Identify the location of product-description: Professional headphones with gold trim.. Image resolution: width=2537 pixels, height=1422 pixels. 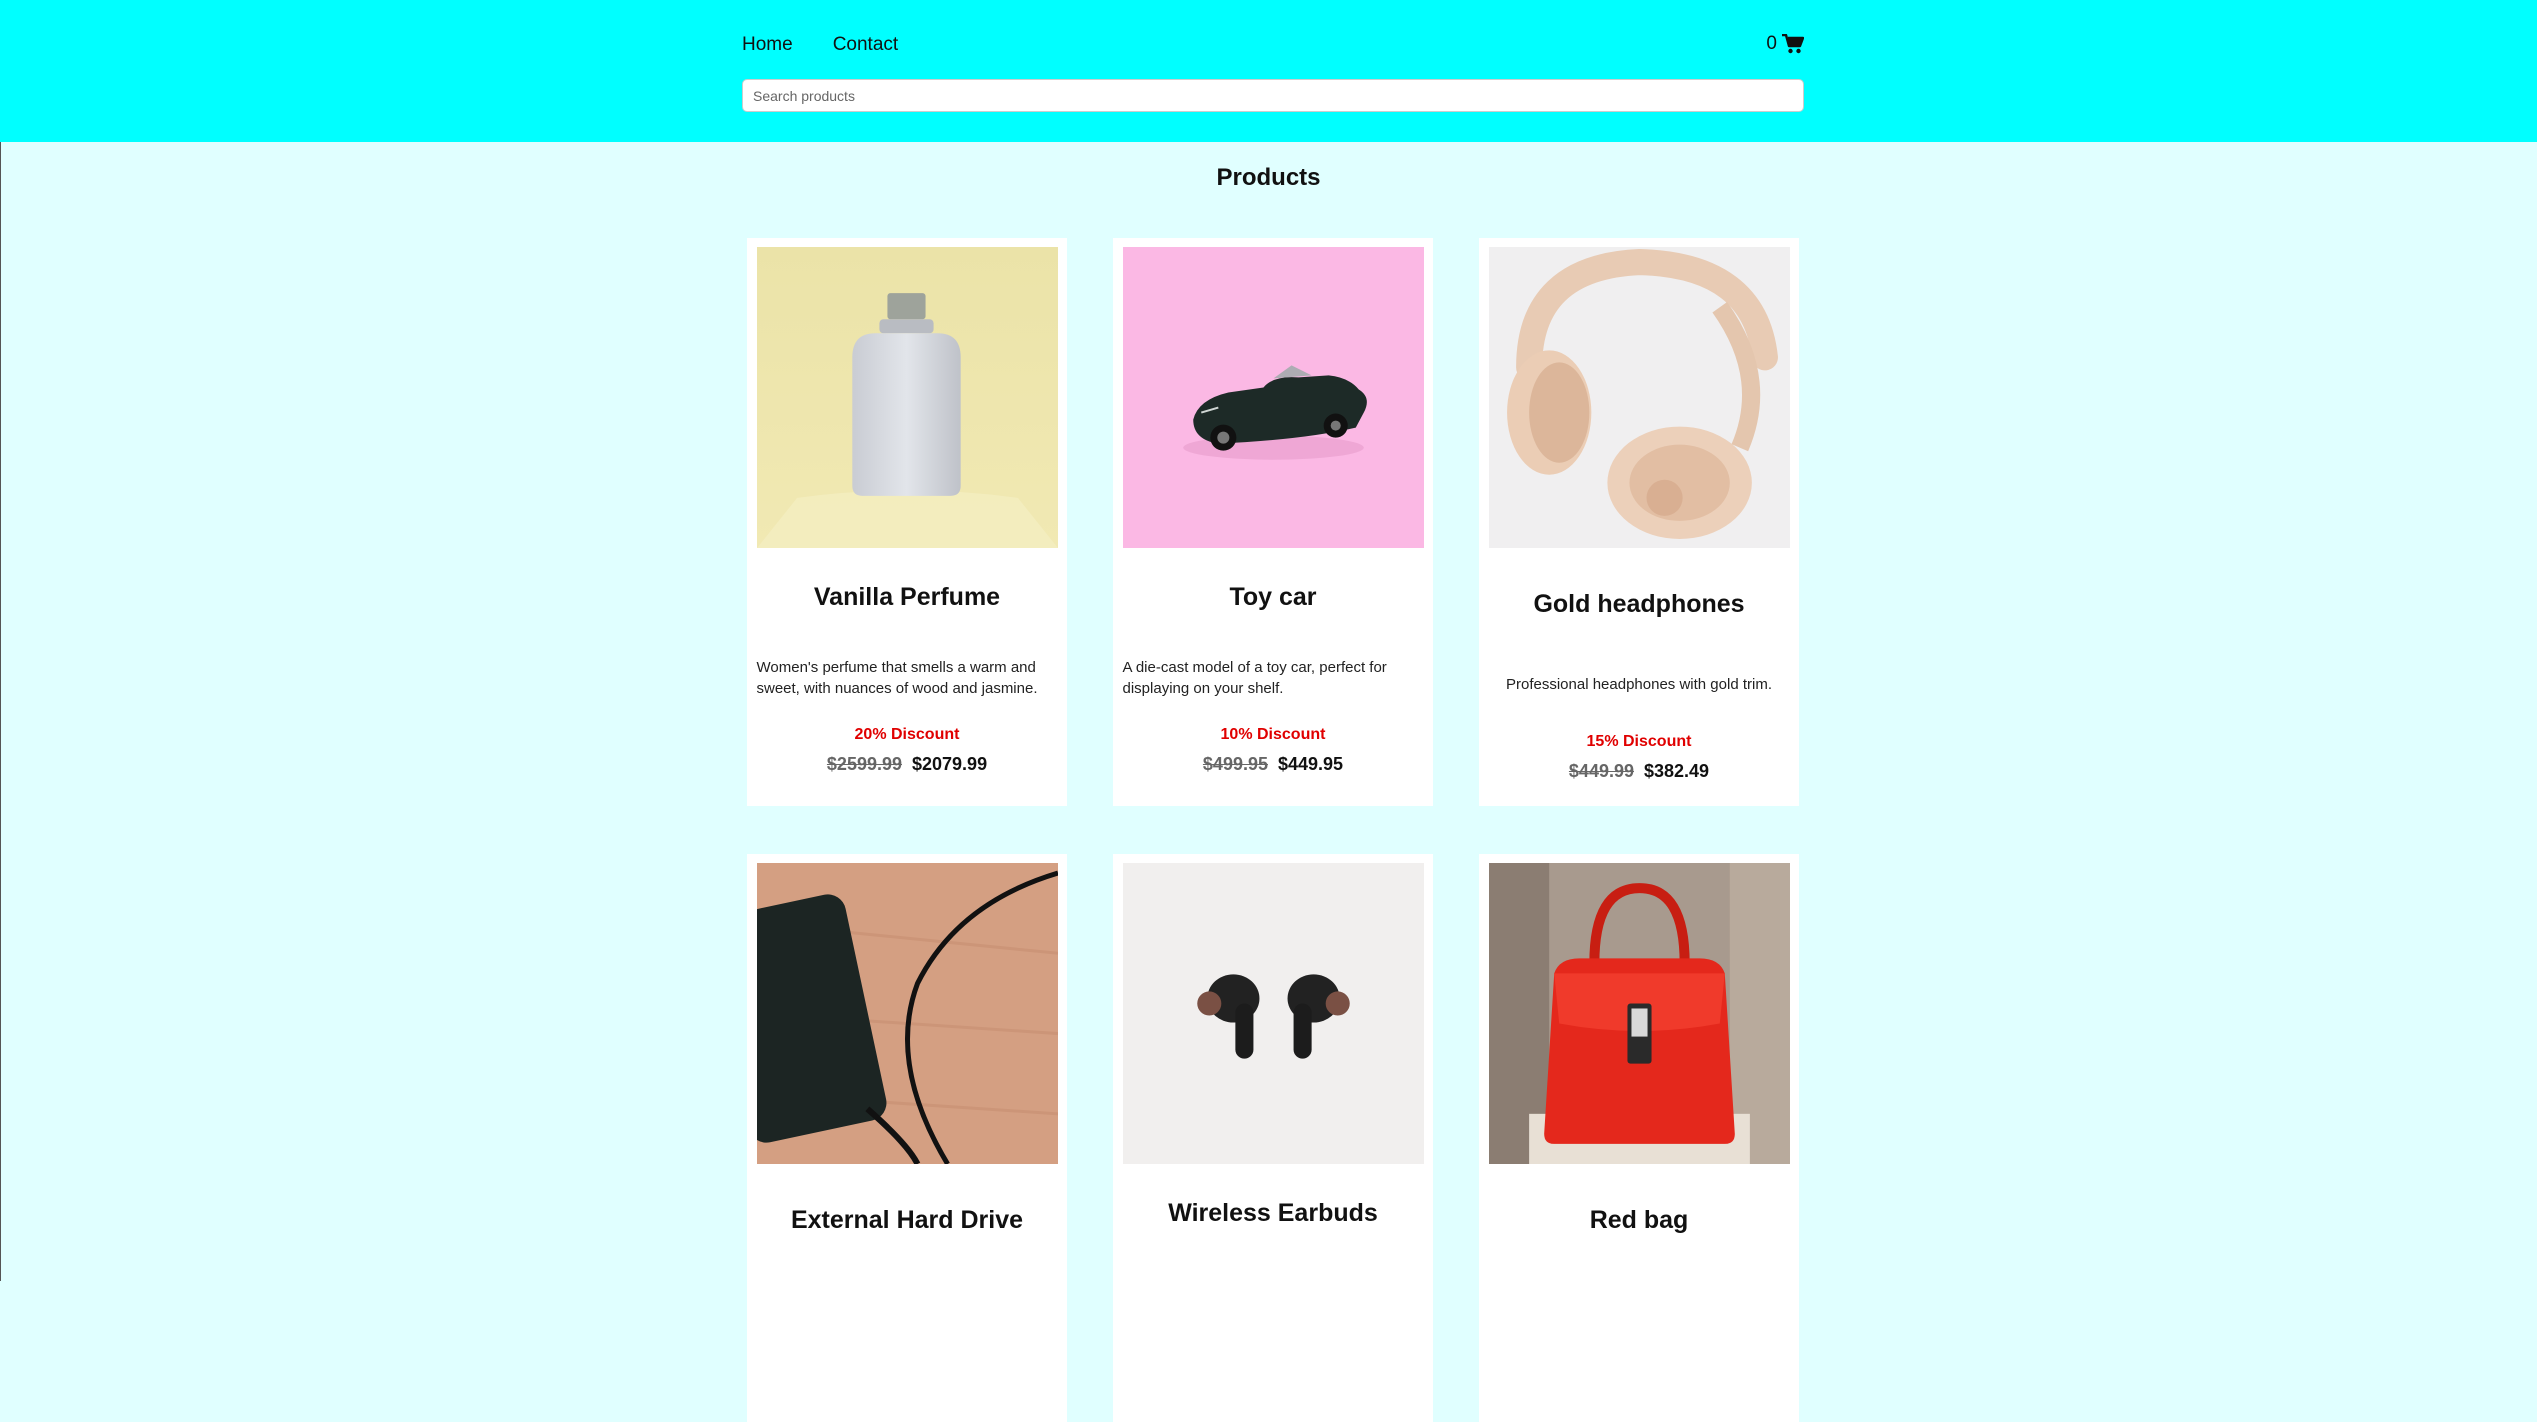
(1639, 684).